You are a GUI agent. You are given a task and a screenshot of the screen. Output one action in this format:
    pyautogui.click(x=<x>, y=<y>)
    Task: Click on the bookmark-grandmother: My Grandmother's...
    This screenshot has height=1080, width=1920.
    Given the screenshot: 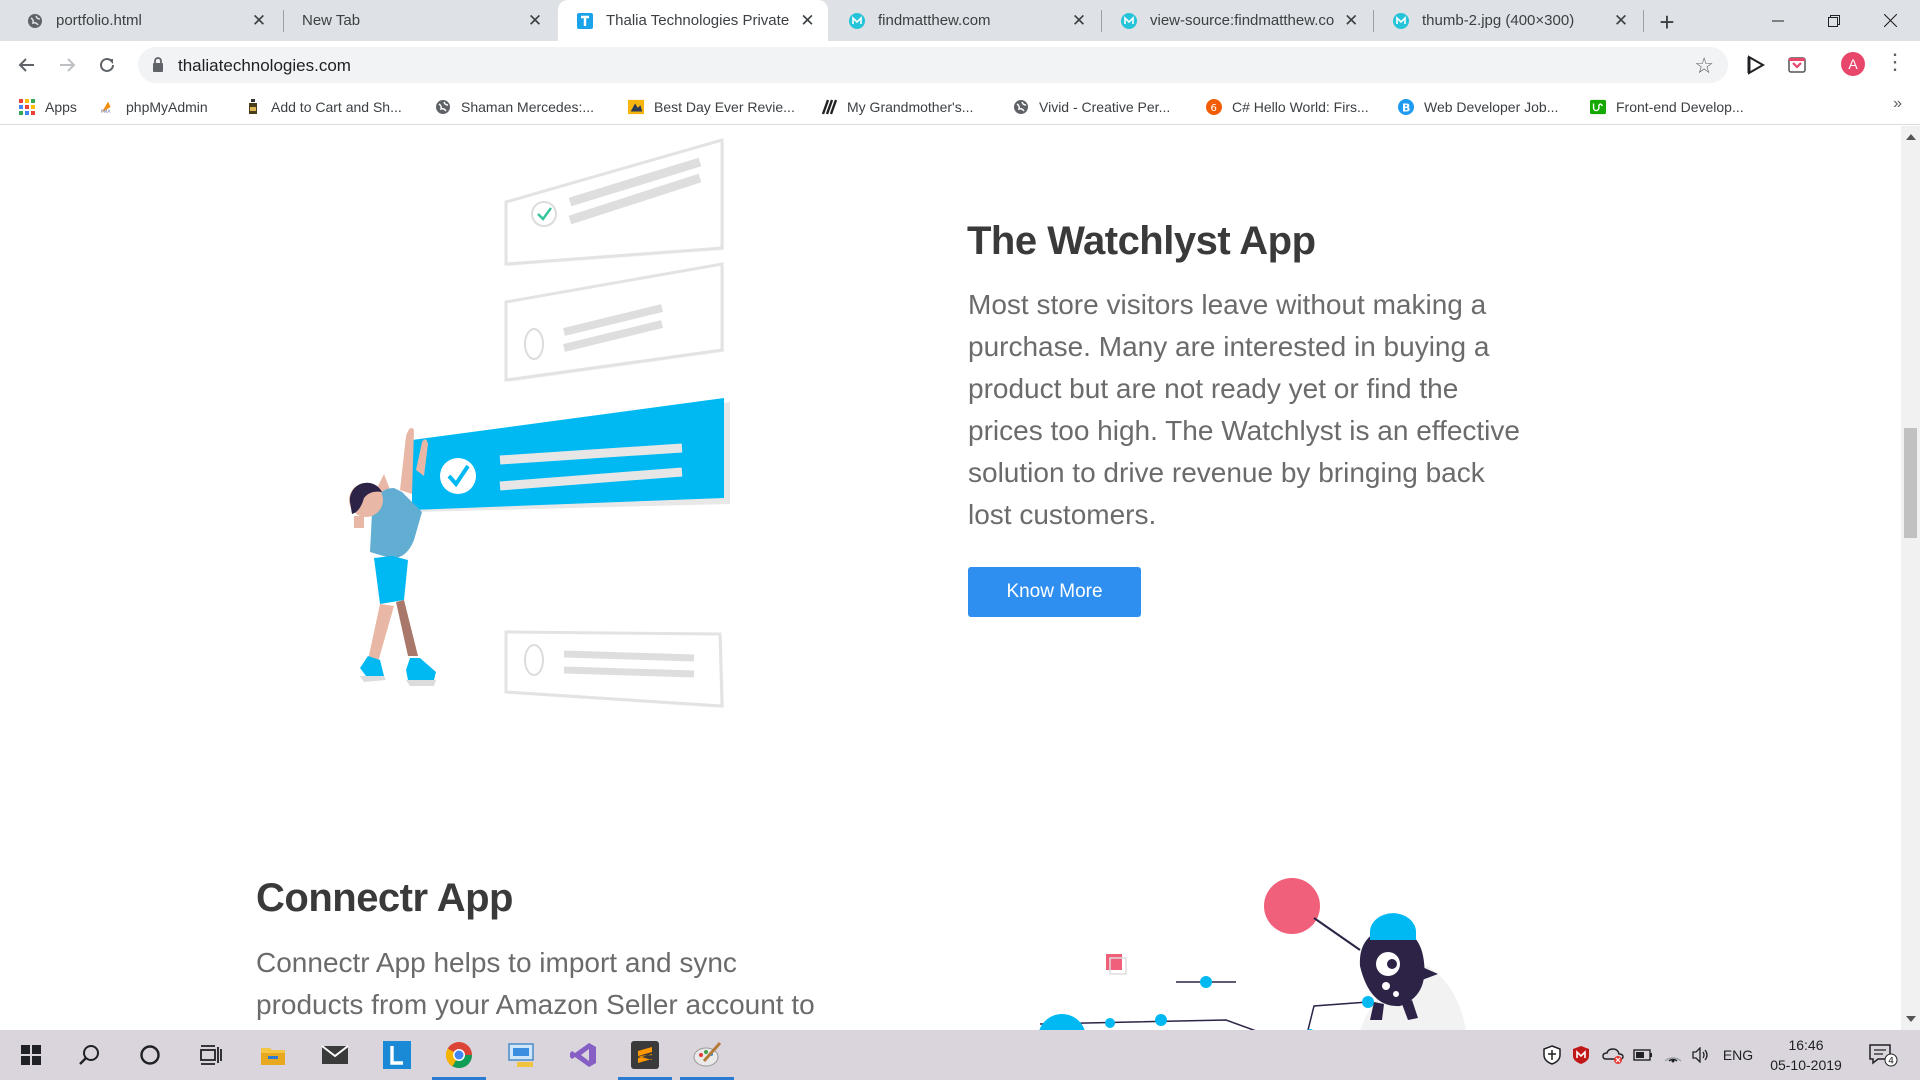 What is the action you would take?
    pyautogui.click(x=897, y=107)
    